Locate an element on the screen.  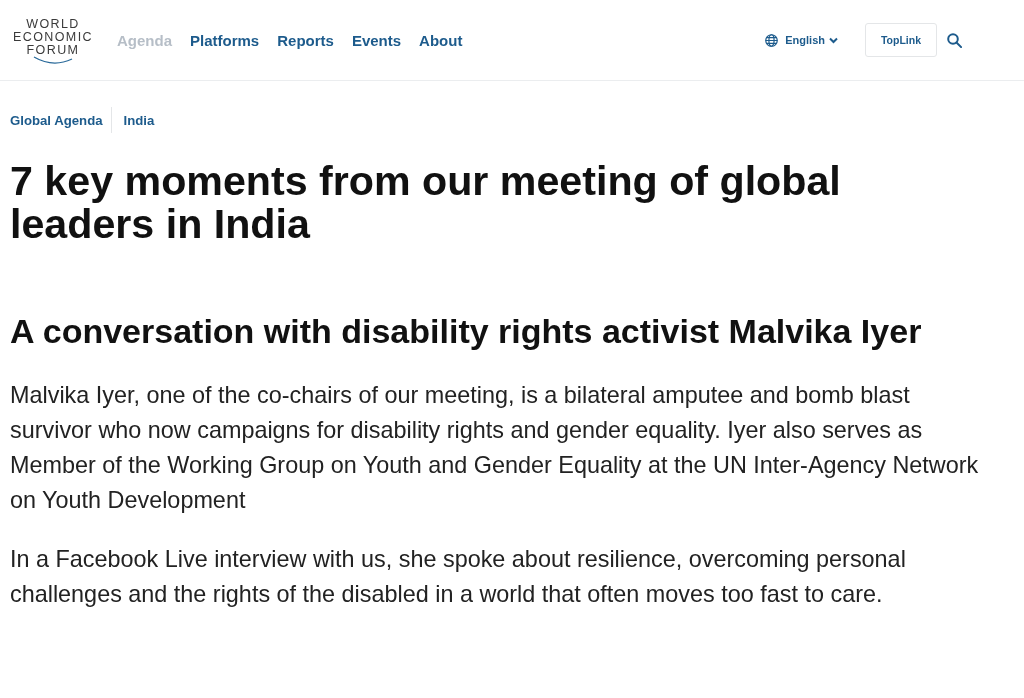
body-paragraph: In a Facebook Live interview with us, she spoke about resilience, overcoming personal challenges and the rights of the disabled in a world that often moves too fast to care. is located at coordinates (458, 577).